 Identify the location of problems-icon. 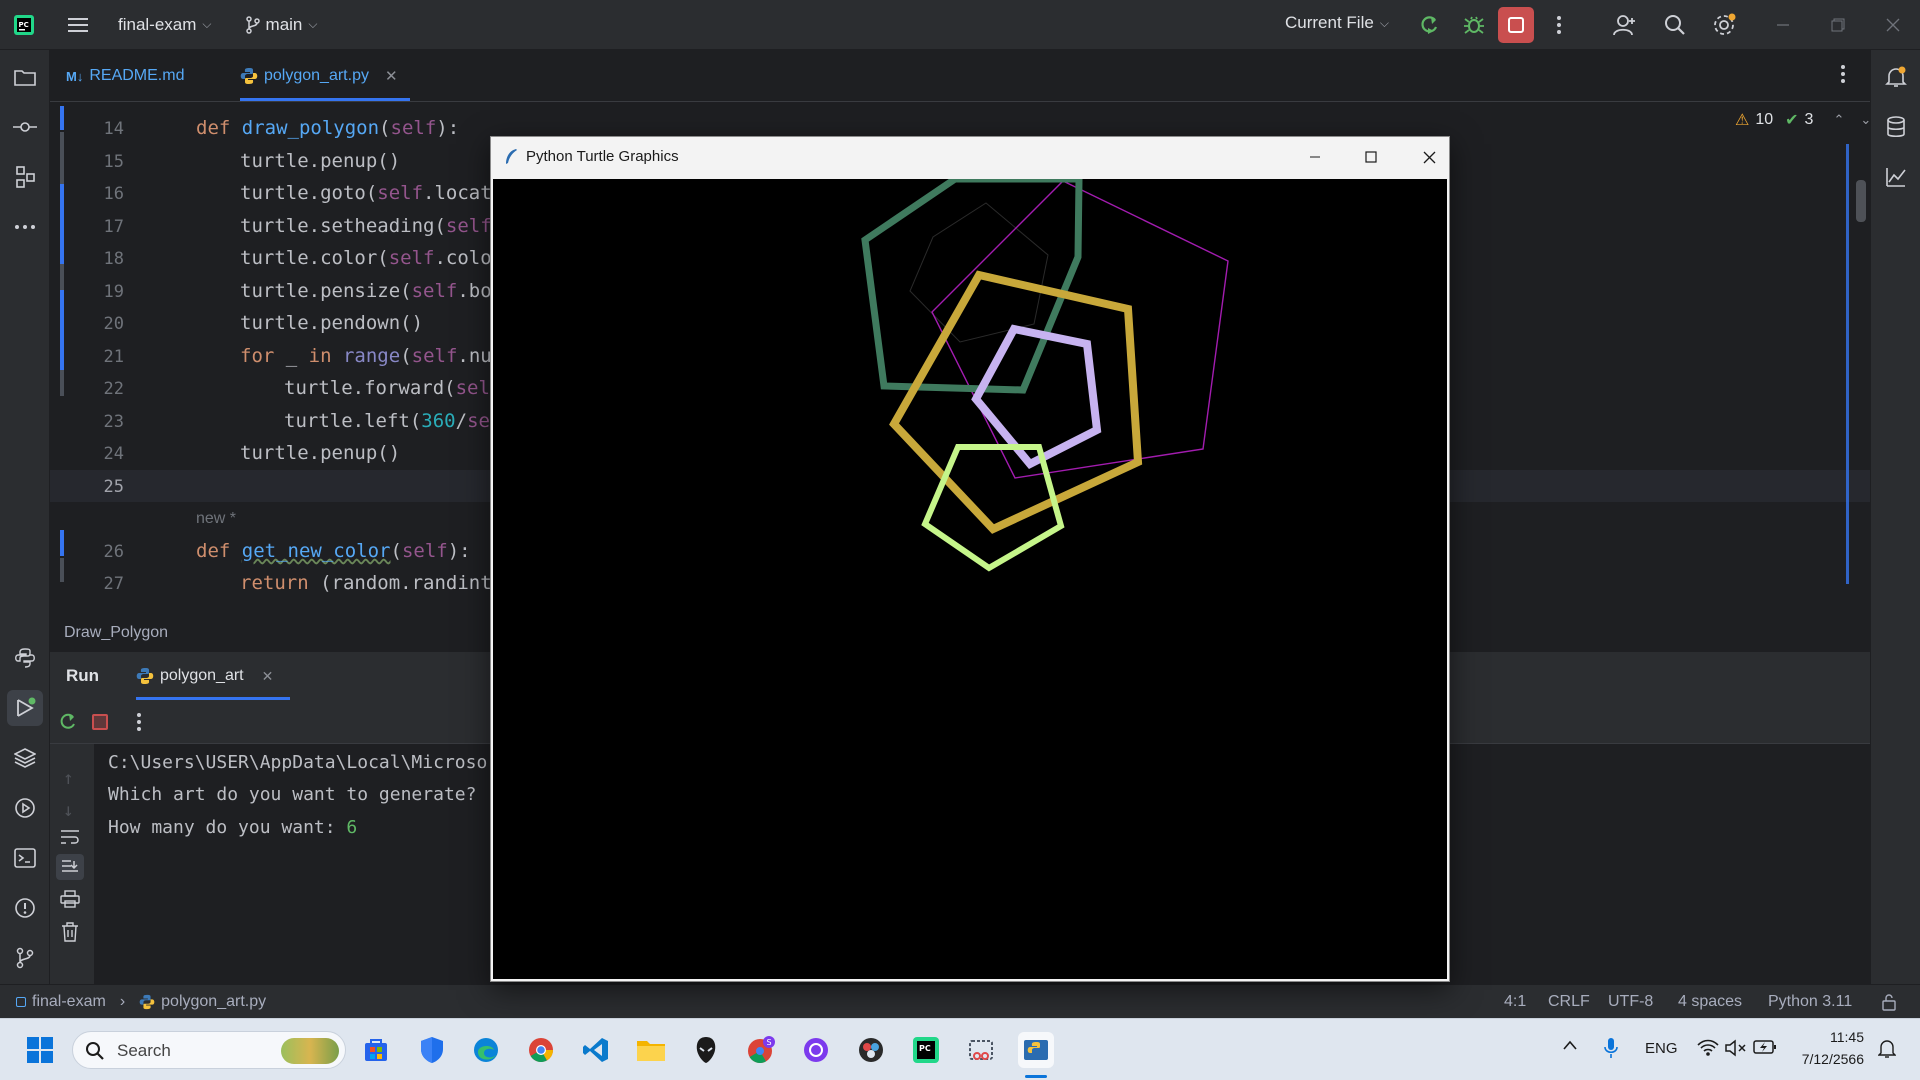
(25, 908).